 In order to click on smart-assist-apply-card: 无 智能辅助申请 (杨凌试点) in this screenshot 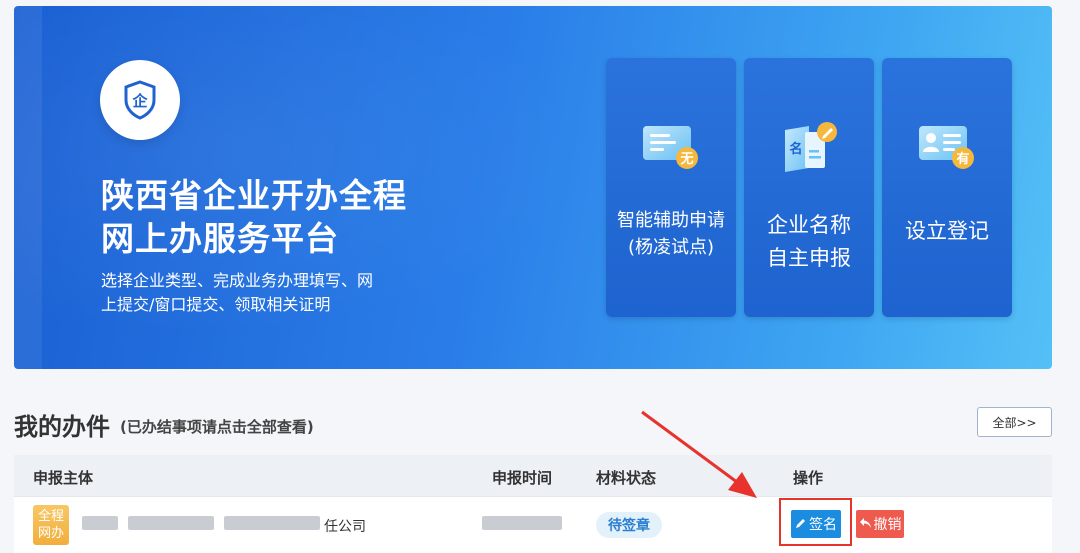, I will do `click(671, 187)`.